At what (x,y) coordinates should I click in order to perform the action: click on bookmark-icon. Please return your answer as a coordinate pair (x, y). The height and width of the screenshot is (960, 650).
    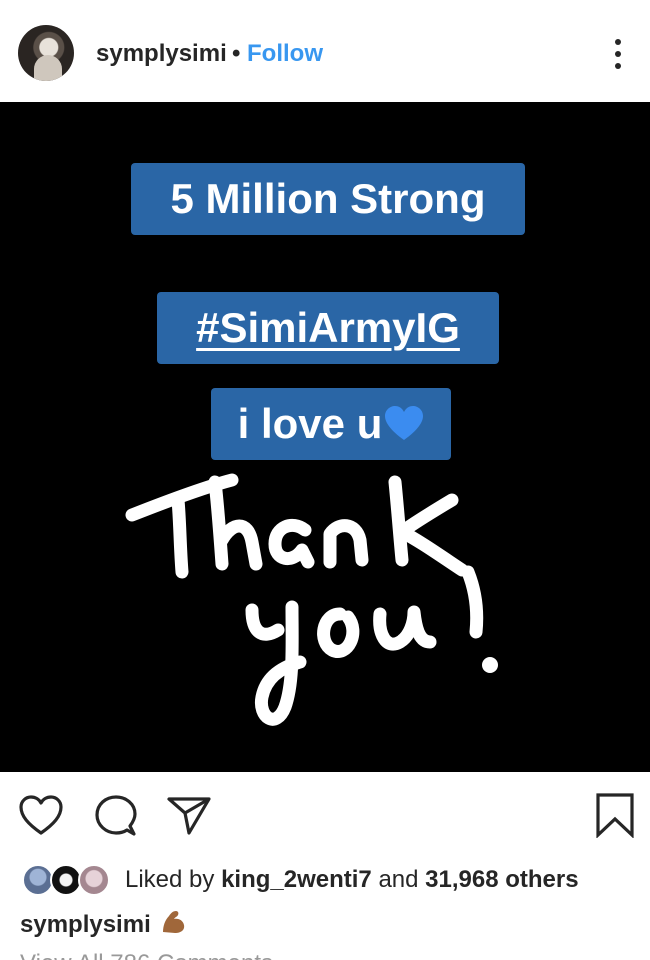
    Looking at the image, I should click on (615, 815).